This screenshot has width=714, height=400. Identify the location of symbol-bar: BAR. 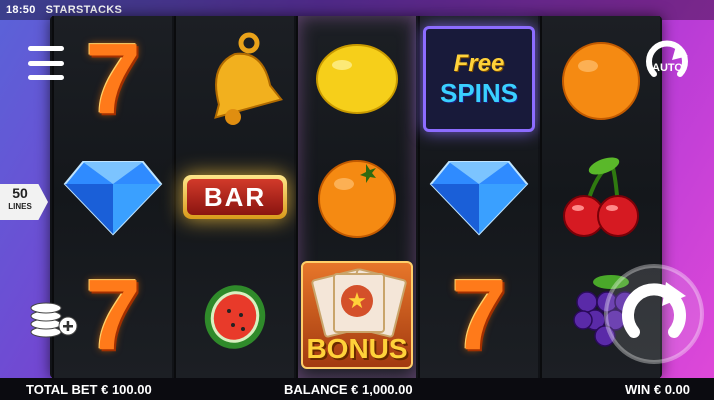
(235, 197).